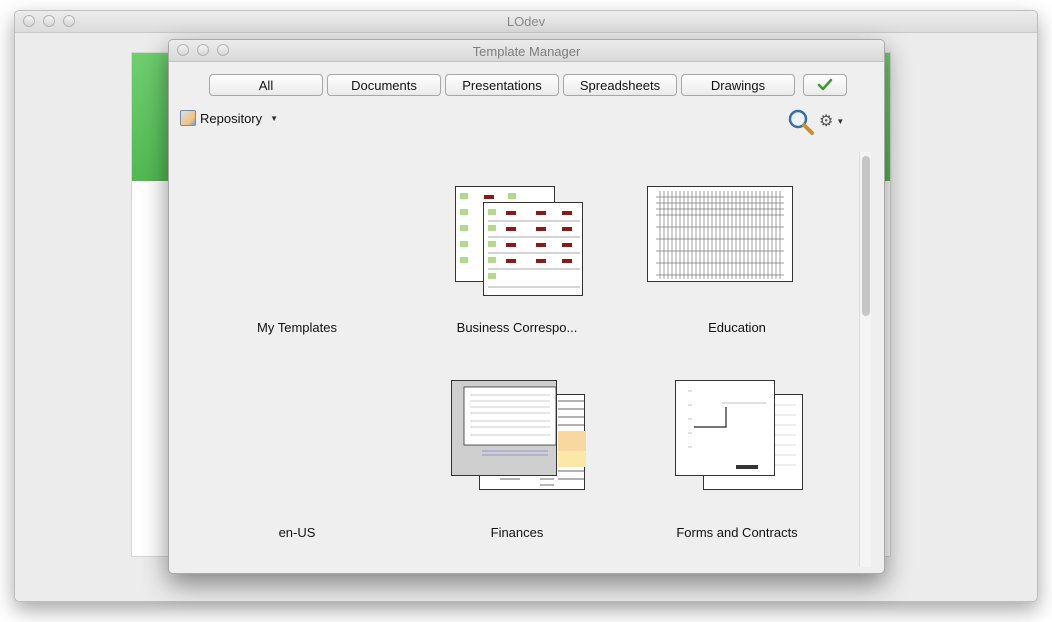 The width and height of the screenshot is (1052, 622). Describe the element at coordinates (502, 85) in the screenshot. I see `filter-presentations-button: Presentations` at that location.